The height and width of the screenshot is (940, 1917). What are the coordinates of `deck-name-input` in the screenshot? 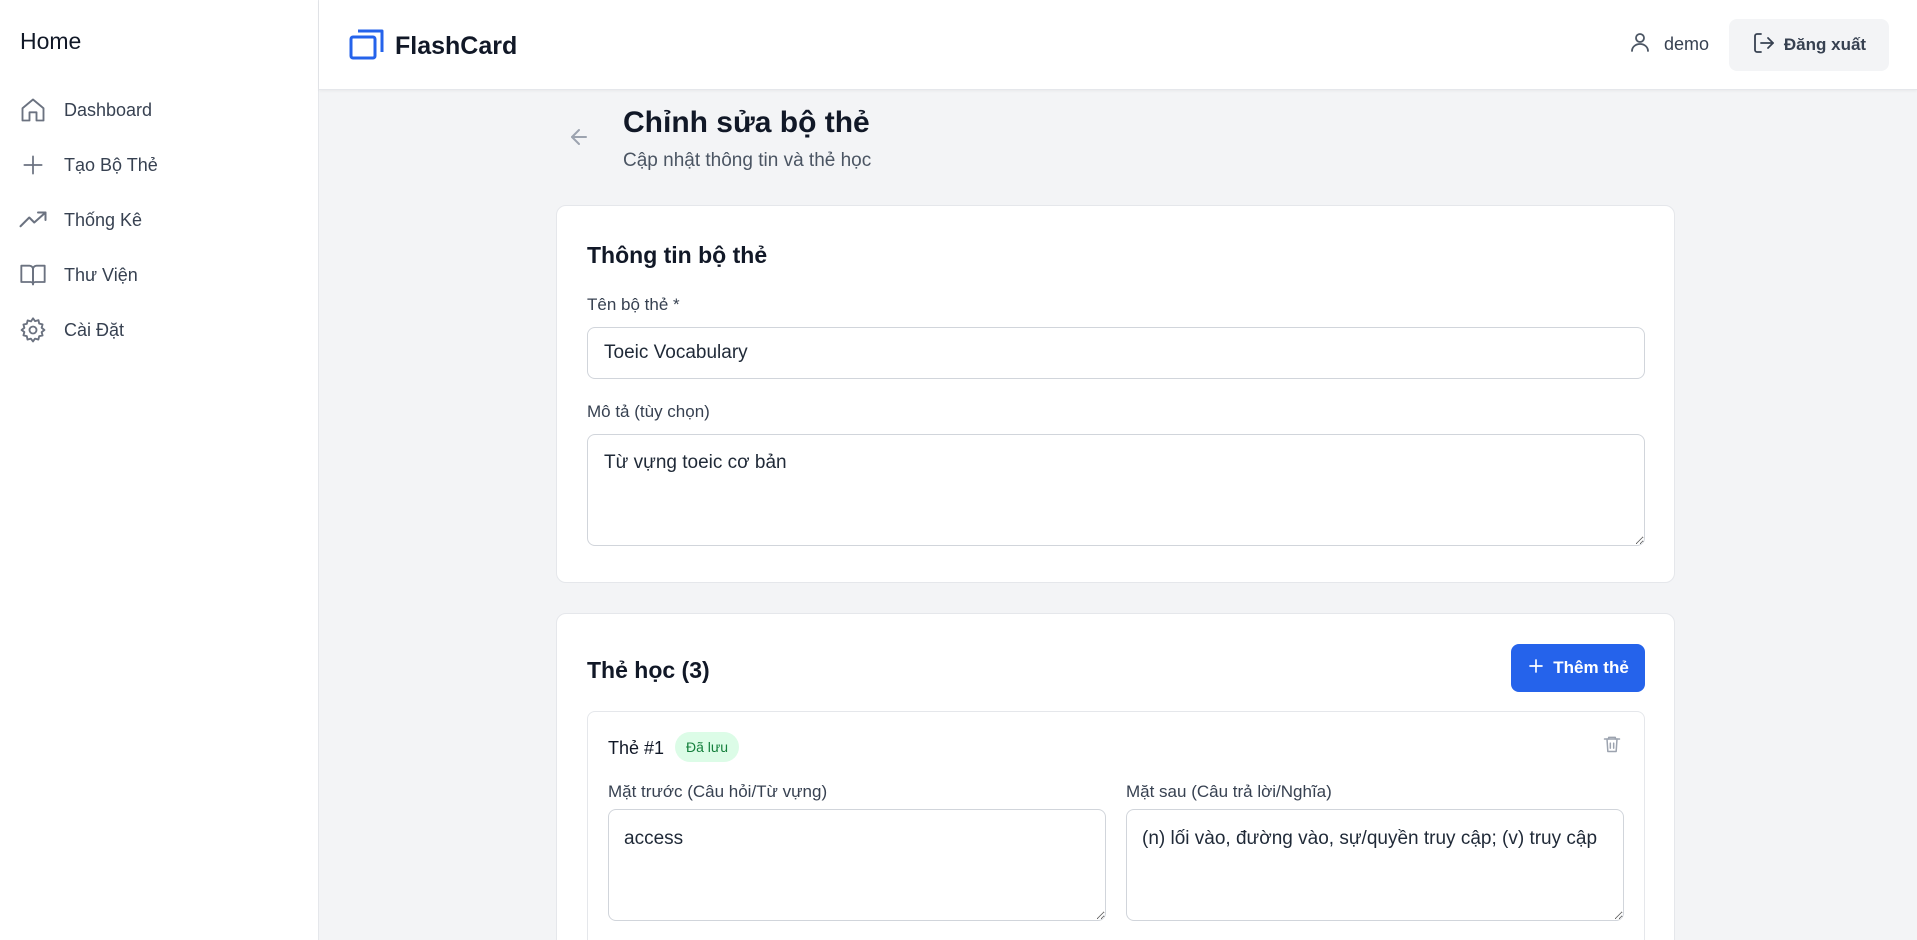 It's located at (1116, 353).